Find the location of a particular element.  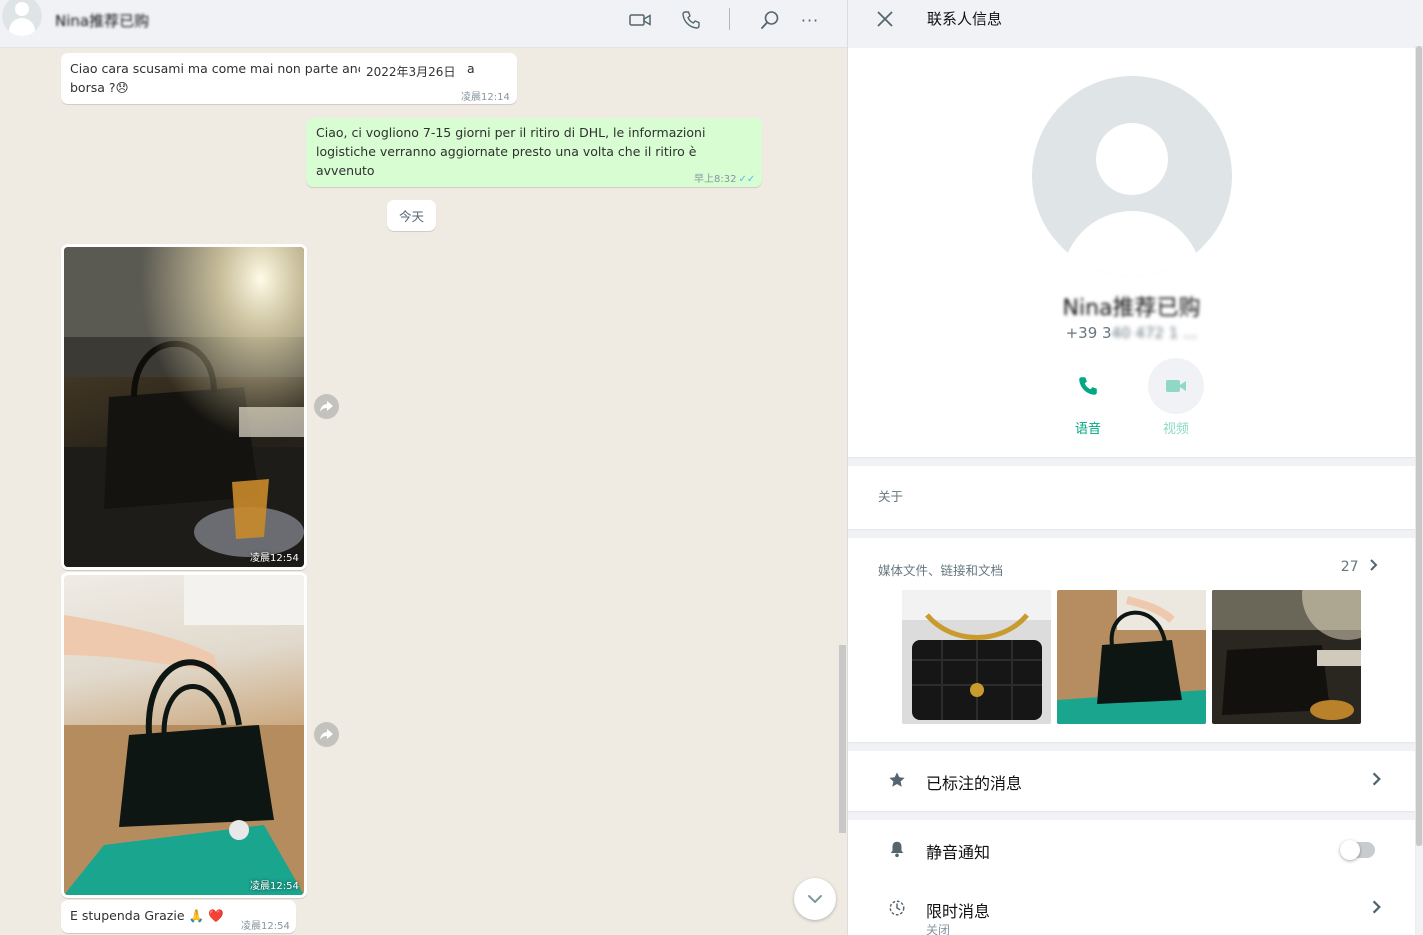

thumbnail-quilted-bag is located at coordinates (976, 657).